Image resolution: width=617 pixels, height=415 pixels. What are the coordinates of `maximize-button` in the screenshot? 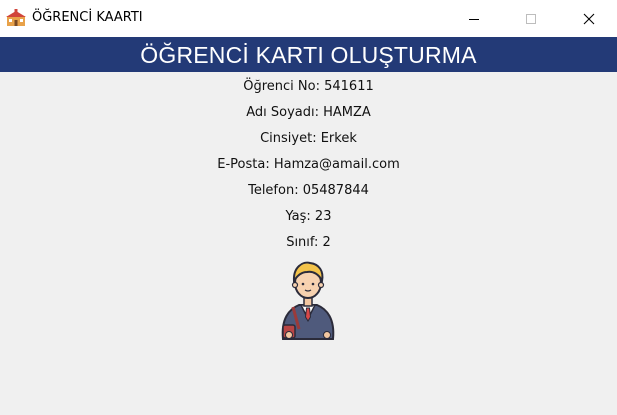 It's located at (531, 18).